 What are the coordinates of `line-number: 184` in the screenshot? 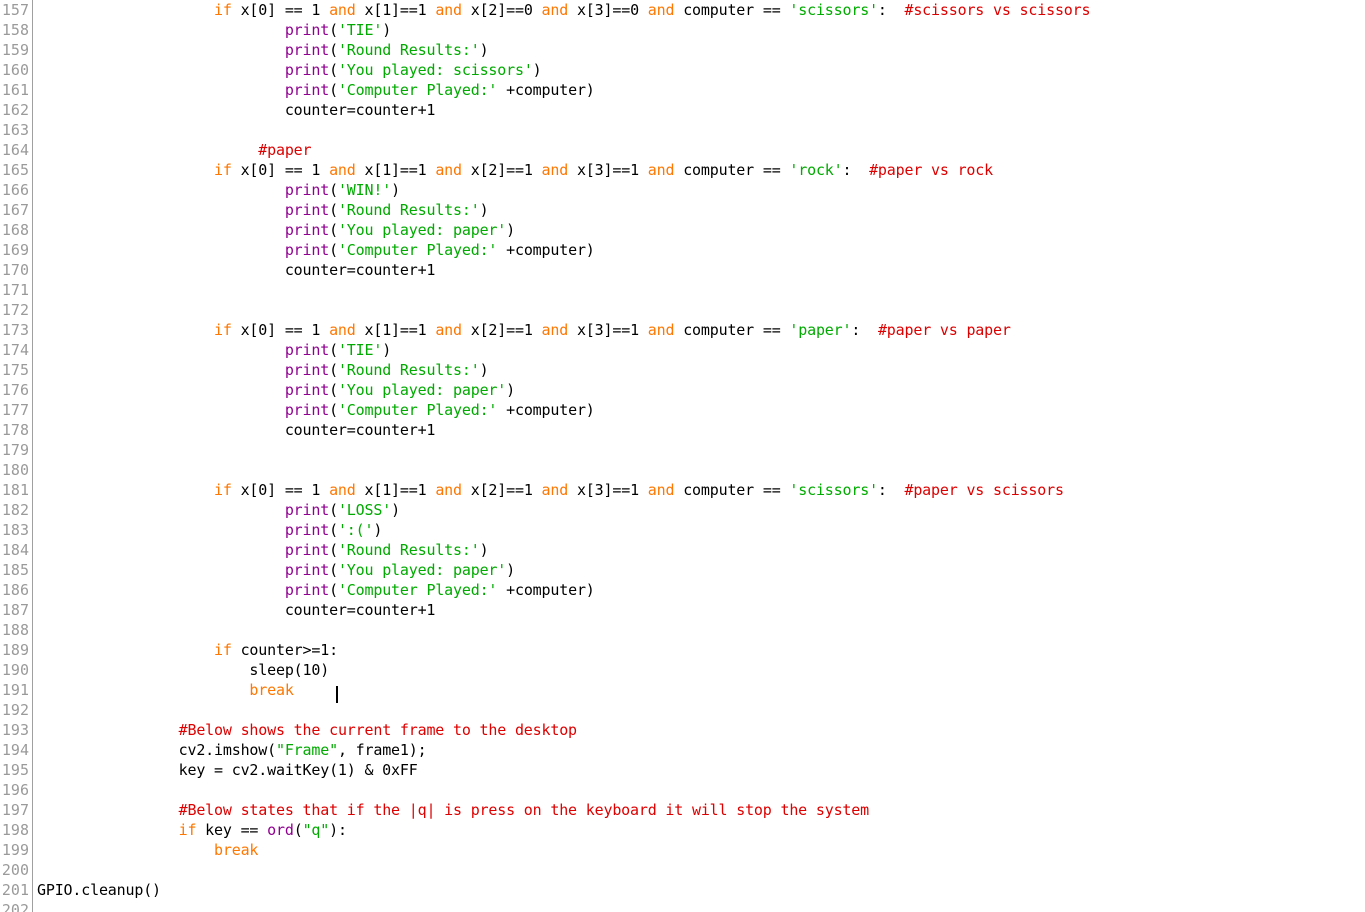 It's located at (15, 550).